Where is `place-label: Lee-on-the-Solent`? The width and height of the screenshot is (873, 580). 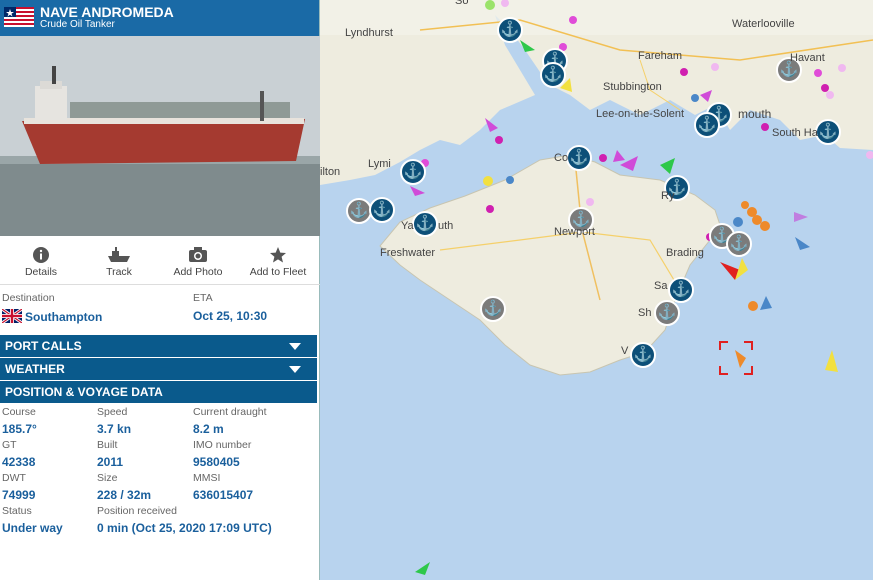 place-label: Lee-on-the-Solent is located at coordinates (640, 114).